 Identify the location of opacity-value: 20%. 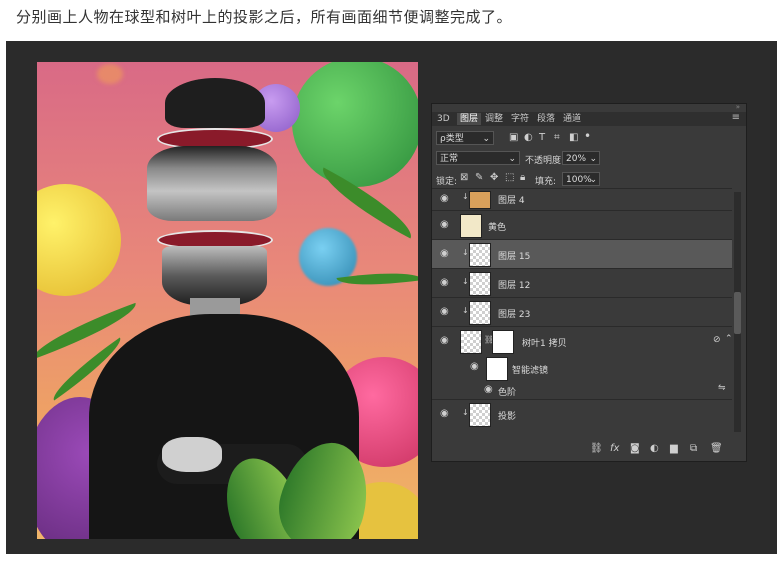
(576, 159).